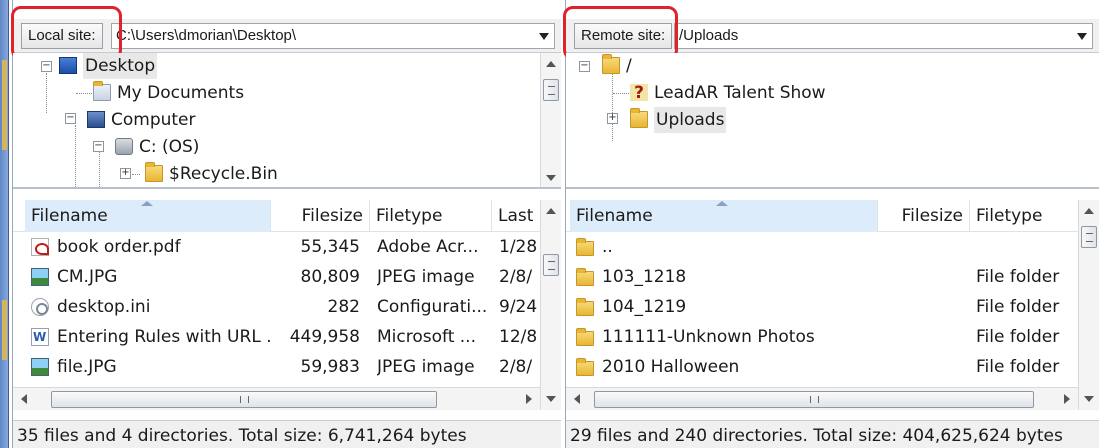  What do you see at coordinates (822, 216) in the screenshot?
I see `remote-file-list-header: Filename Filesize Filetype` at bounding box center [822, 216].